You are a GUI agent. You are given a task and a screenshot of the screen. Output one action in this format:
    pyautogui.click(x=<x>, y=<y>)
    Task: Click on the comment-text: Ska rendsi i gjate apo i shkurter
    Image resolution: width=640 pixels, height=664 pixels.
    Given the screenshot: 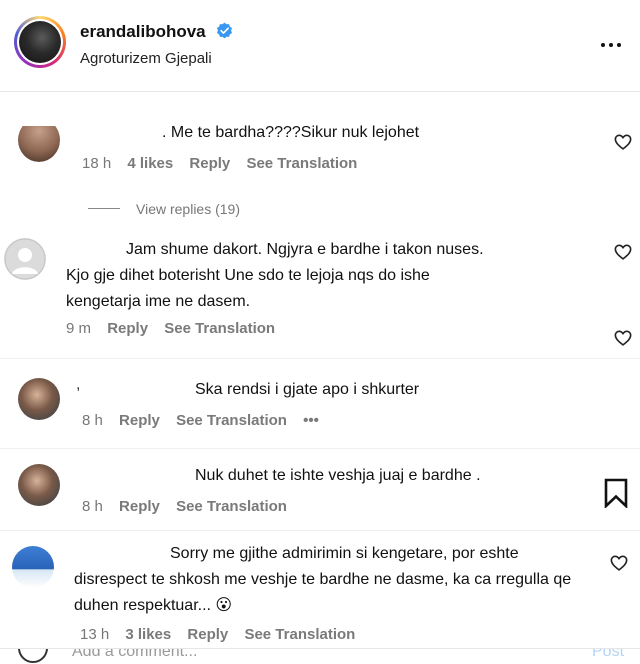 What is the action you would take?
    pyautogui.click(x=307, y=389)
    